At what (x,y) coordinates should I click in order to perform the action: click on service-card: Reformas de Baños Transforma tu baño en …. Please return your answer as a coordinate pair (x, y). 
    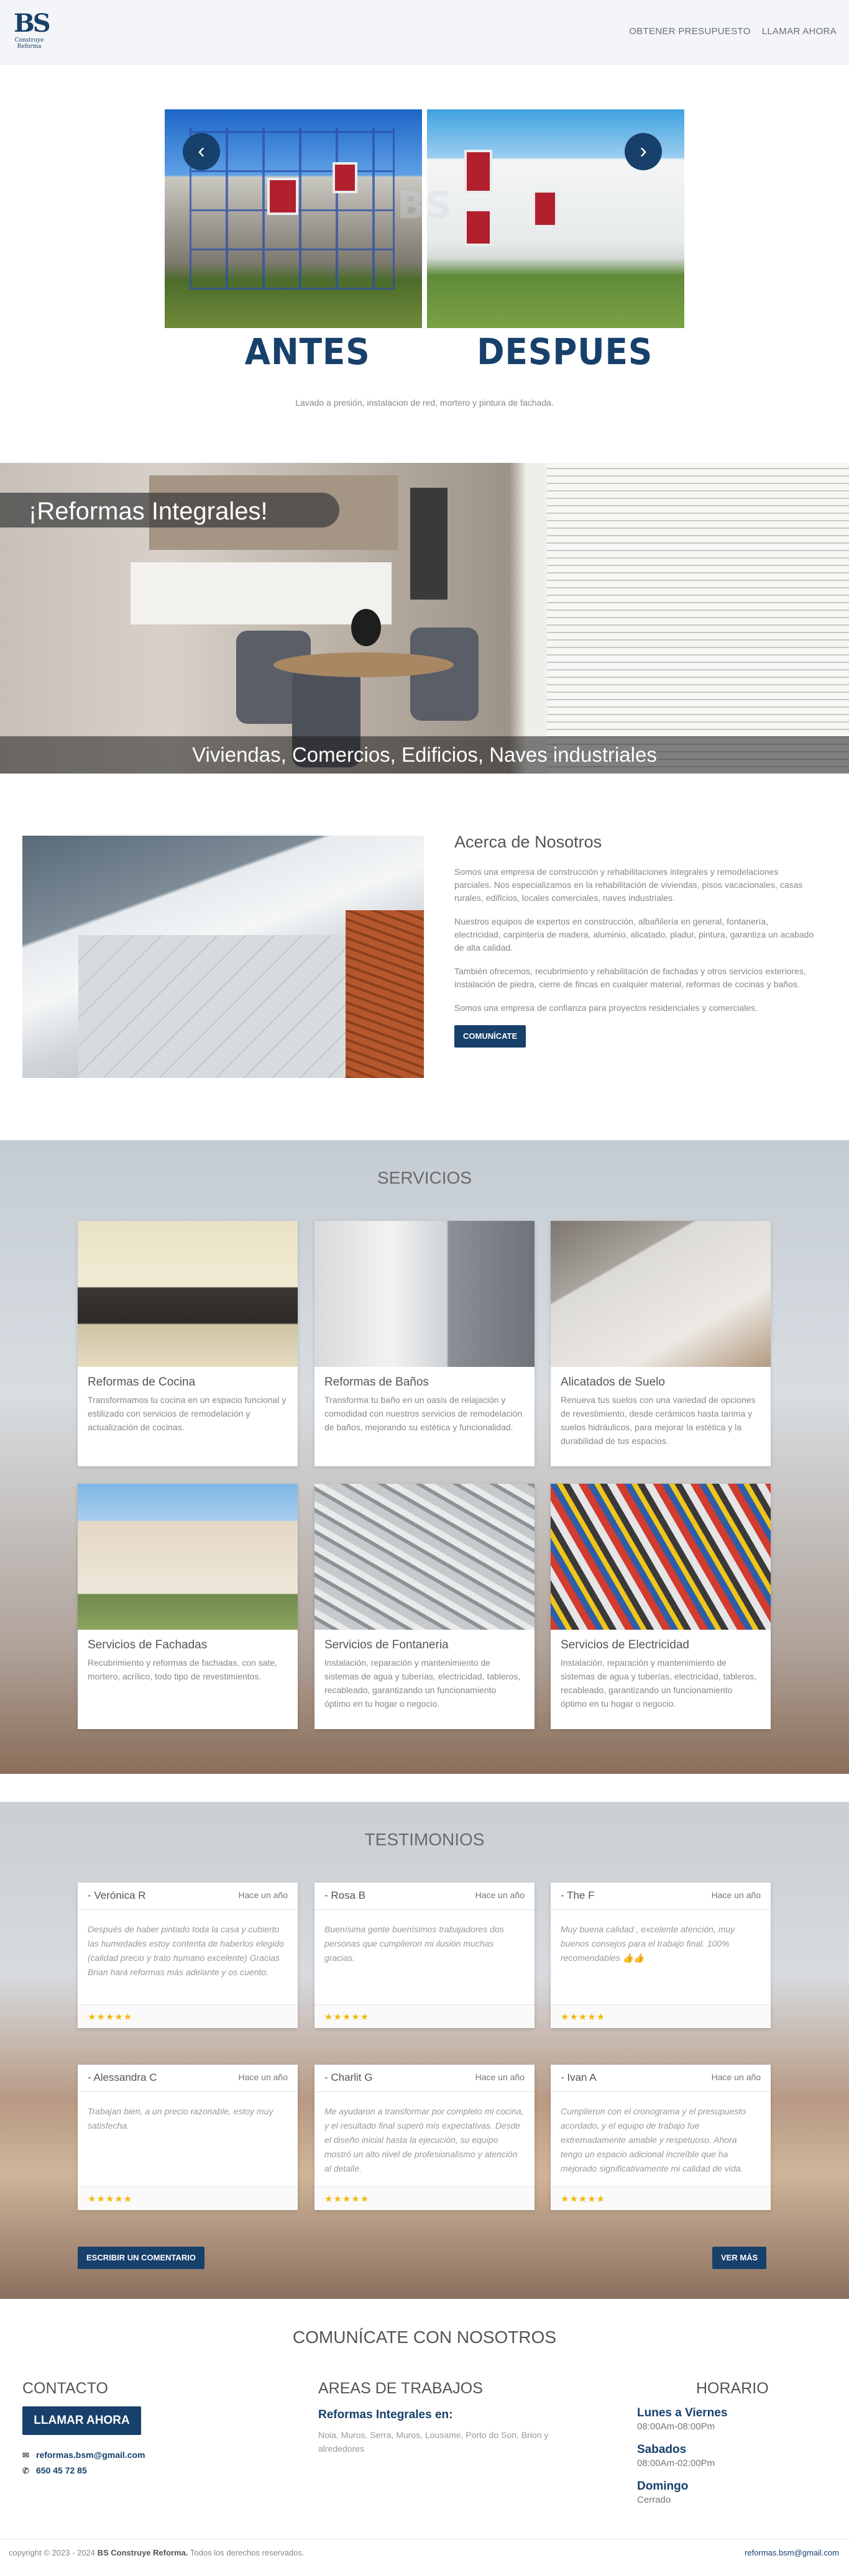
    Looking at the image, I should click on (424, 1343).